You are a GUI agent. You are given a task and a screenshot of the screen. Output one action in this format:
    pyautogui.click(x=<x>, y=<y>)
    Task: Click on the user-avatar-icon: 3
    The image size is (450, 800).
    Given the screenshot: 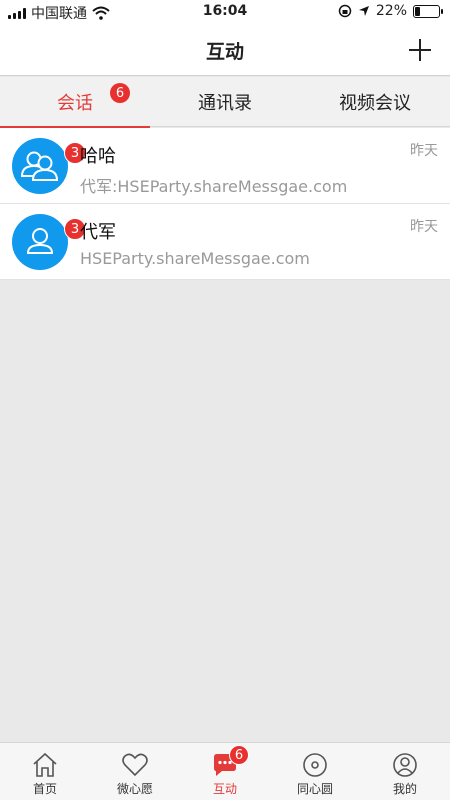 What is the action you would take?
    pyautogui.click(x=49, y=242)
    